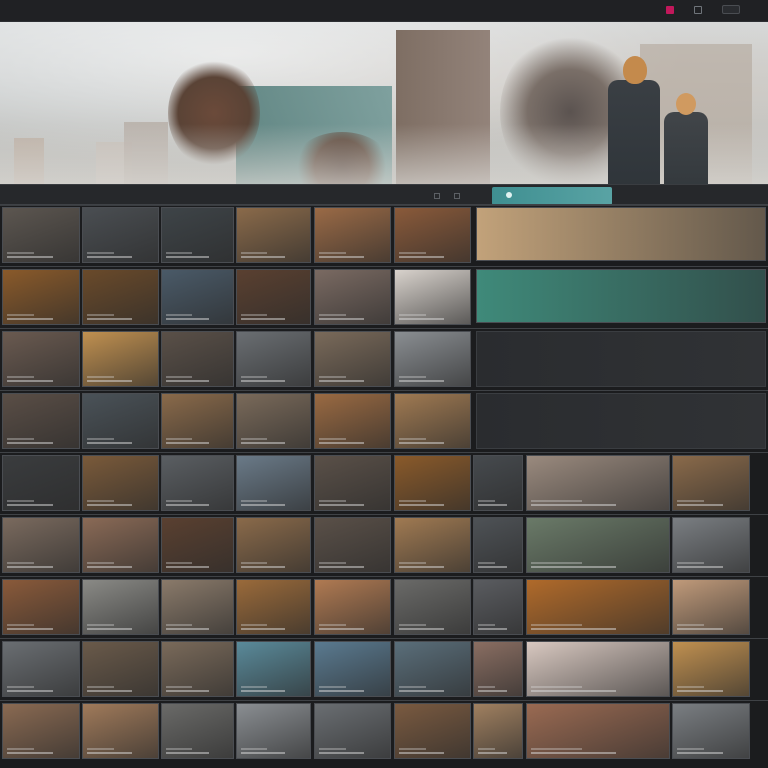  Describe the element at coordinates (384, 11) in the screenshot. I see `top-navigation-bar` at that location.